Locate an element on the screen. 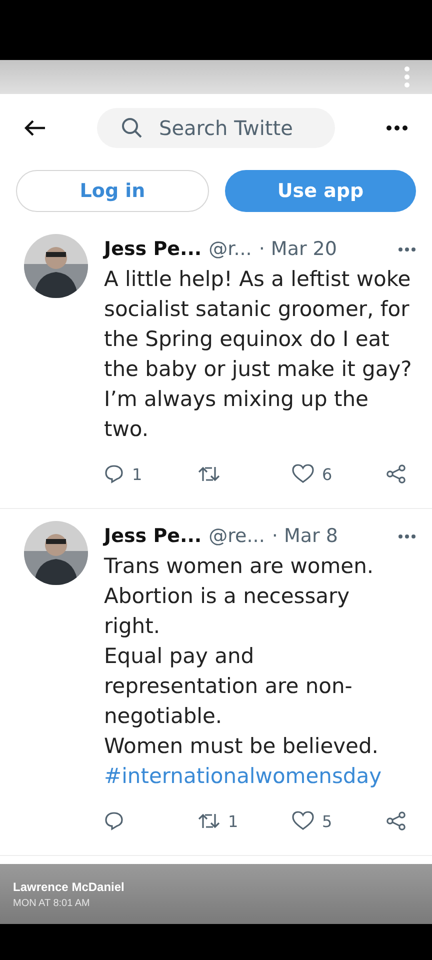 This screenshot has height=960, width=432. log-in-button: Log in is located at coordinates (112, 191).